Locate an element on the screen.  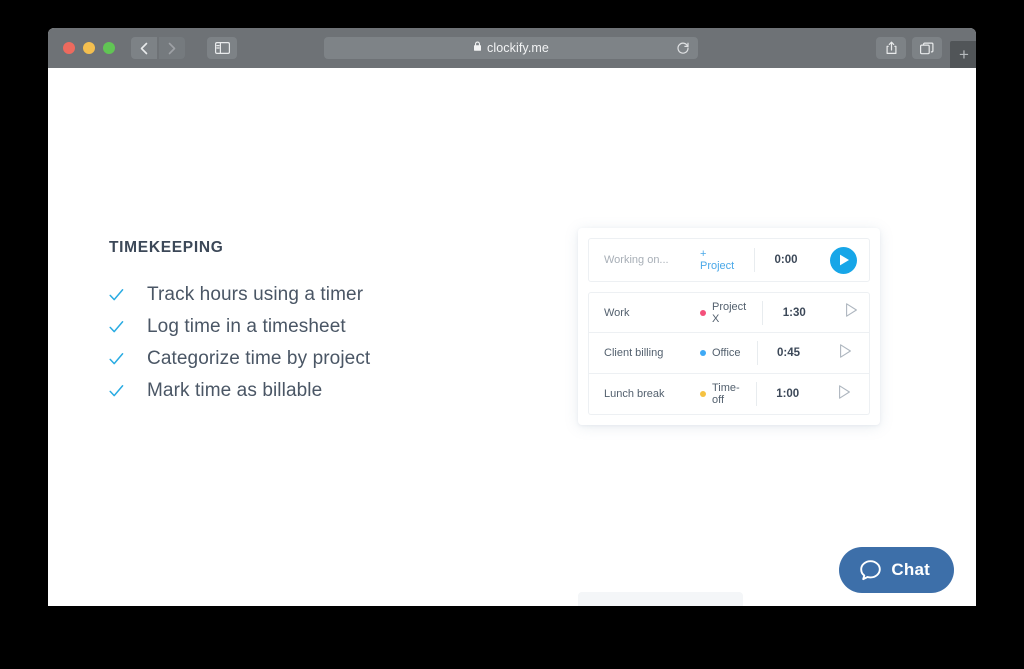
back-button is located at coordinates (144, 48).